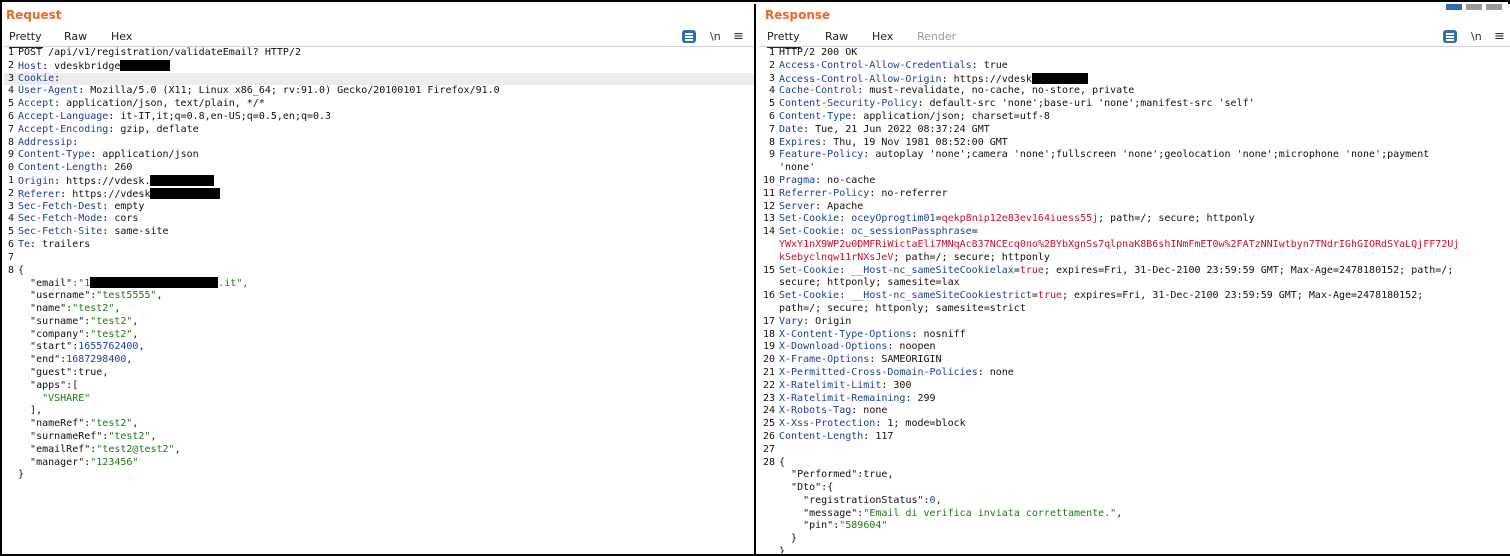 The height and width of the screenshot is (556, 1510). Describe the element at coordinates (60, 168) in the screenshot. I see `header-name: Content-Length` at that location.